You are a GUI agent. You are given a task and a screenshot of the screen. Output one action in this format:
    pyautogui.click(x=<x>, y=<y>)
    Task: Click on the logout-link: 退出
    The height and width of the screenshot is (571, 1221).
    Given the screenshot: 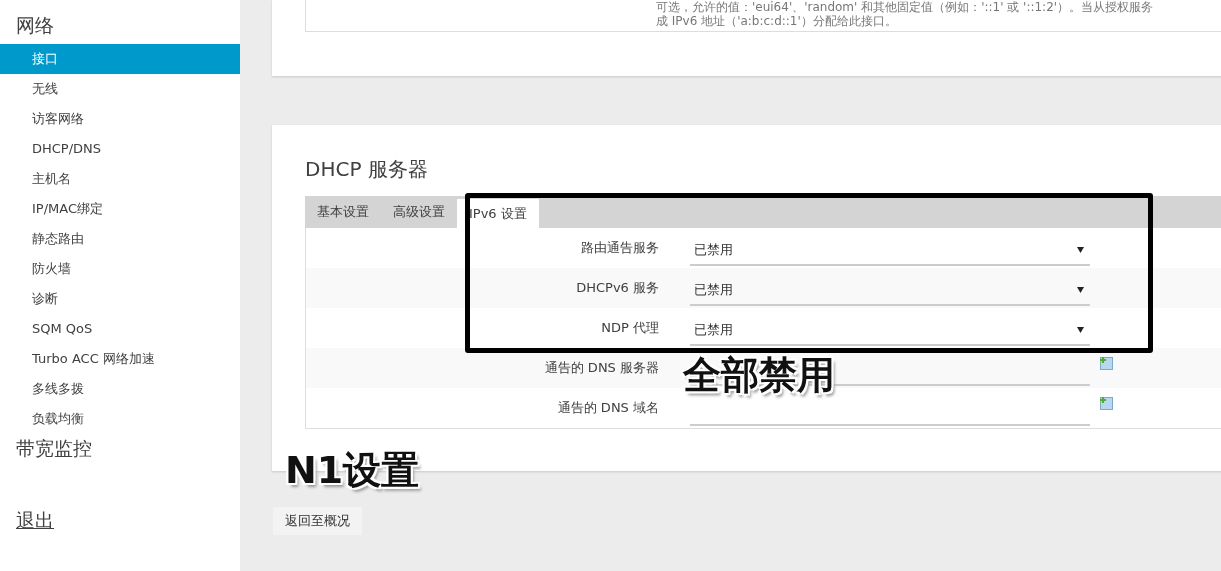 What is the action you would take?
    pyautogui.click(x=27, y=523)
    